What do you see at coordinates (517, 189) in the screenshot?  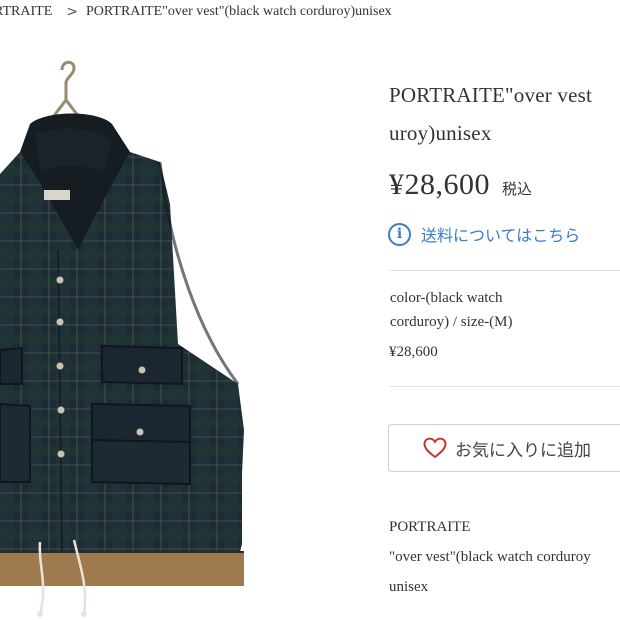 I see `tax-label: 税込` at bounding box center [517, 189].